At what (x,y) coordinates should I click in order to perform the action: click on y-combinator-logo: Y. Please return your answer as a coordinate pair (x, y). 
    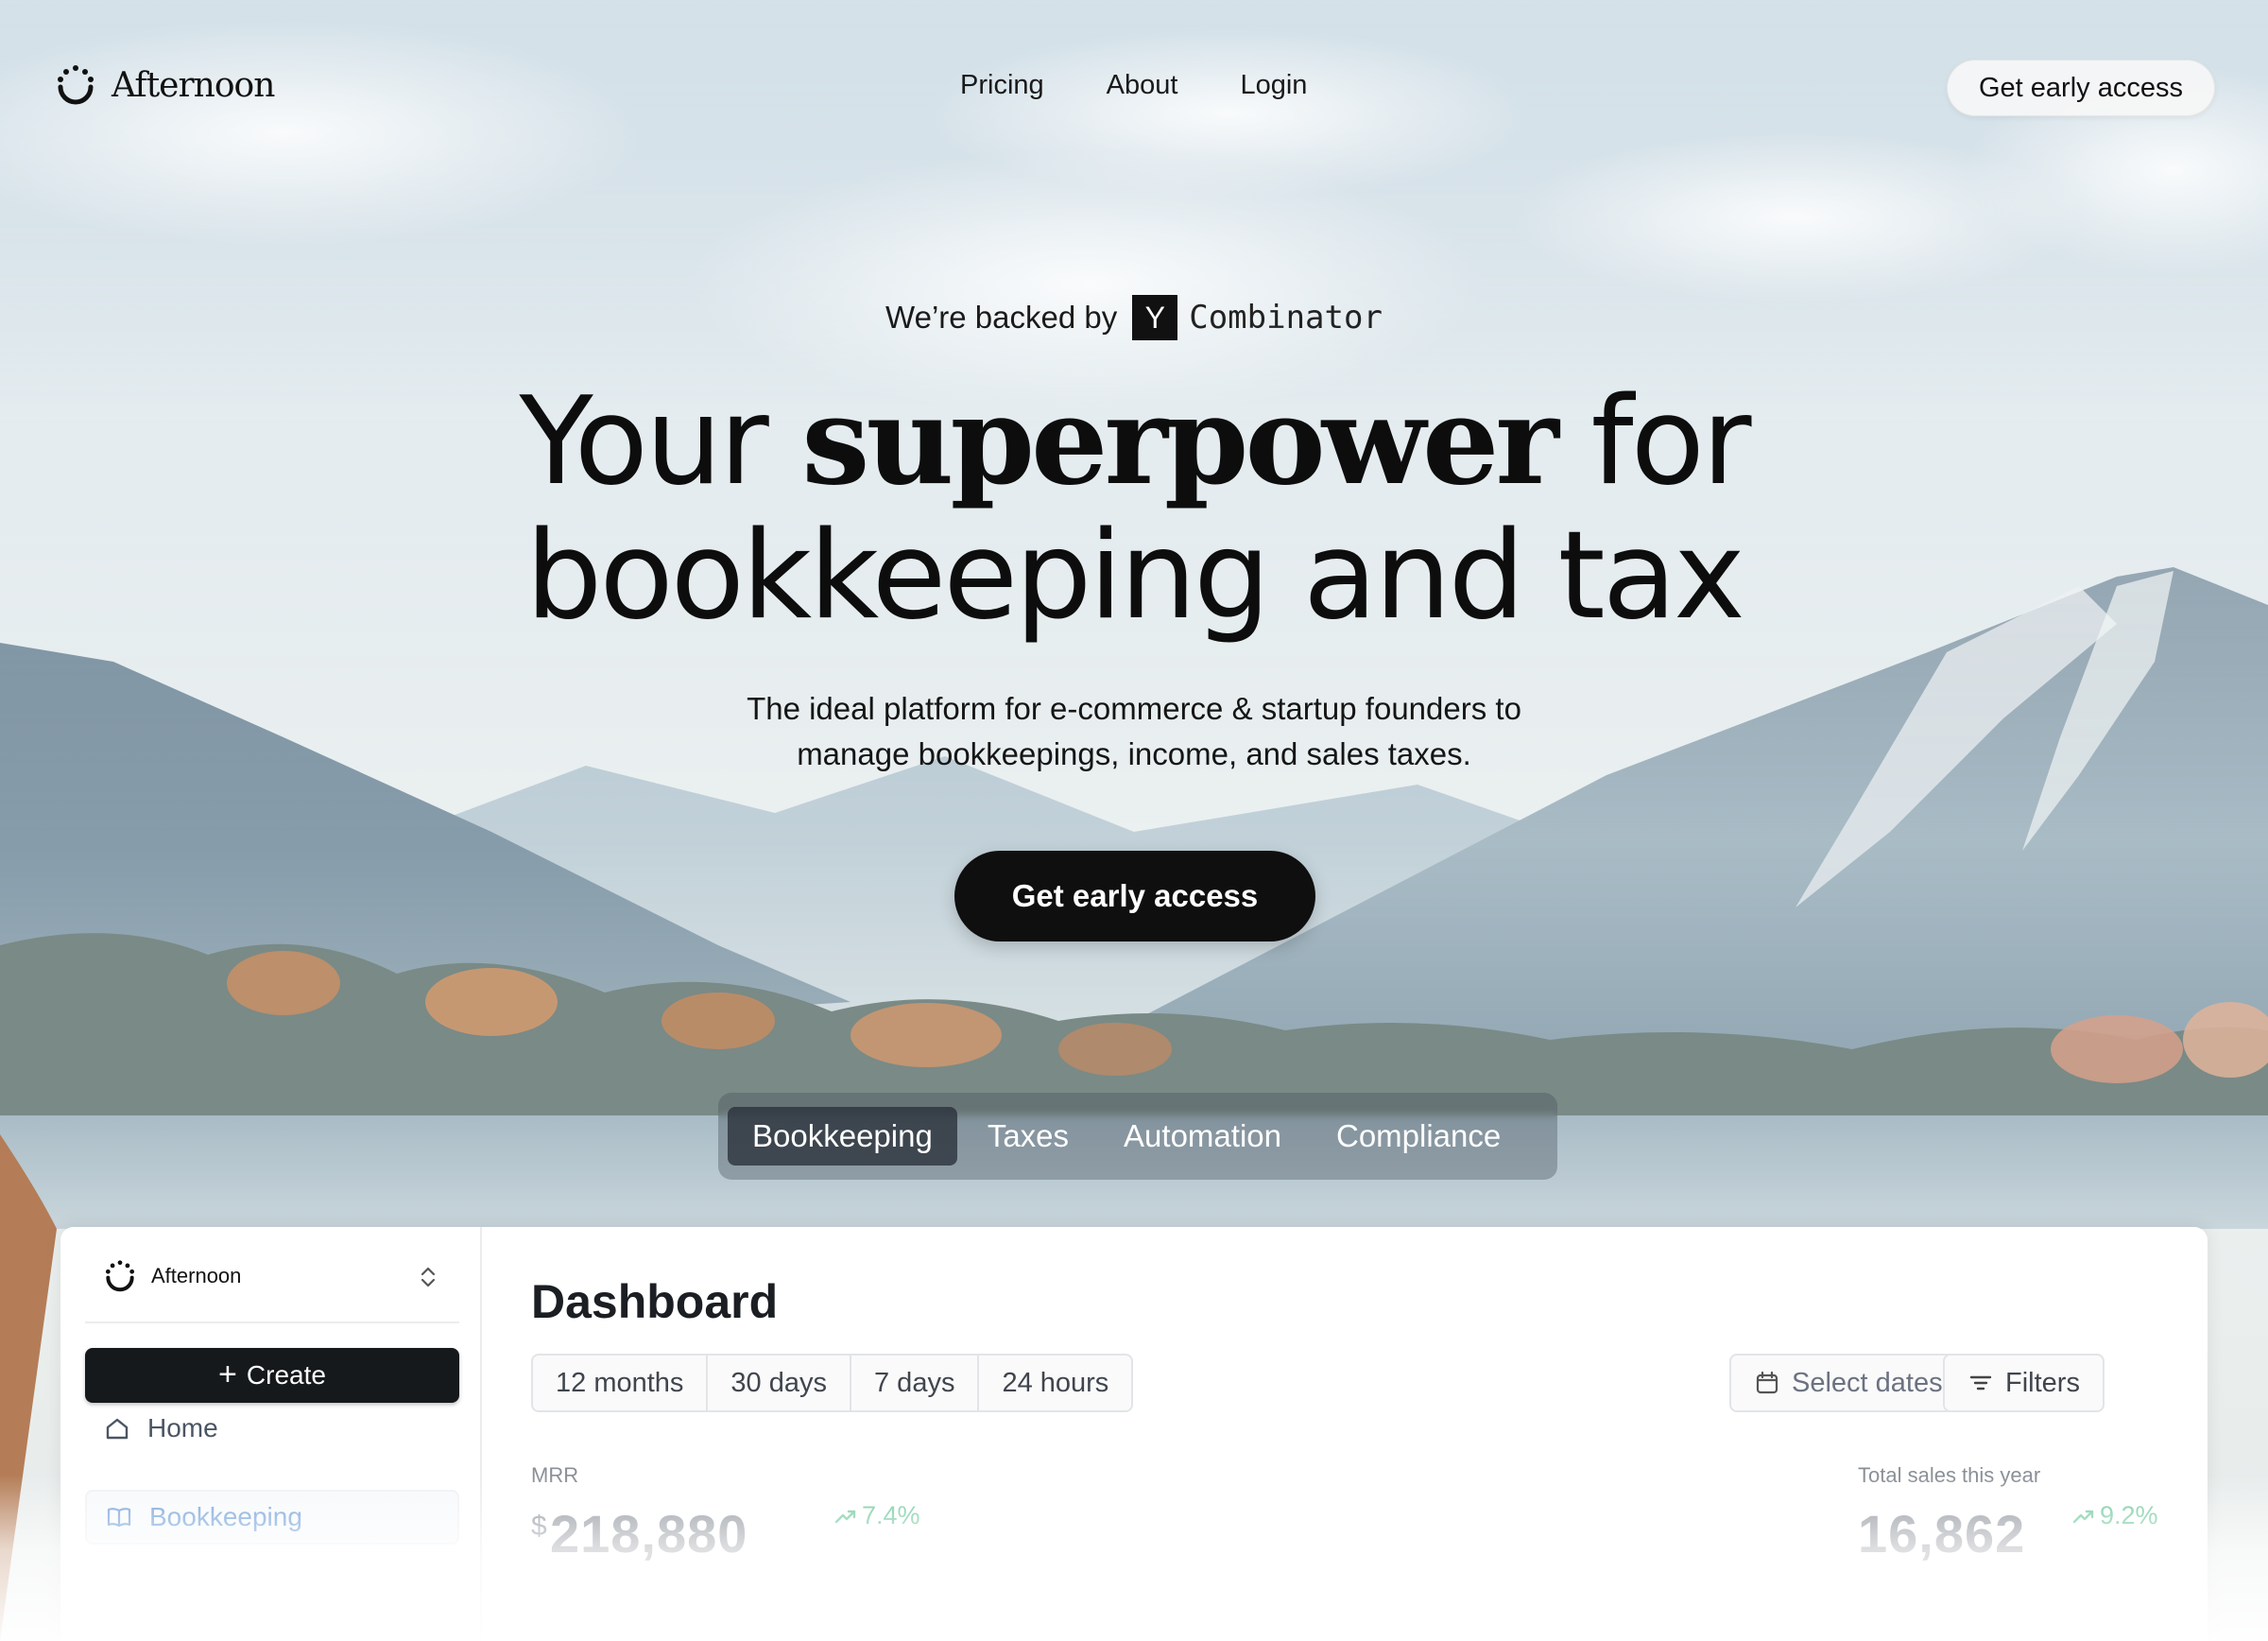
    Looking at the image, I should click on (1155, 317).